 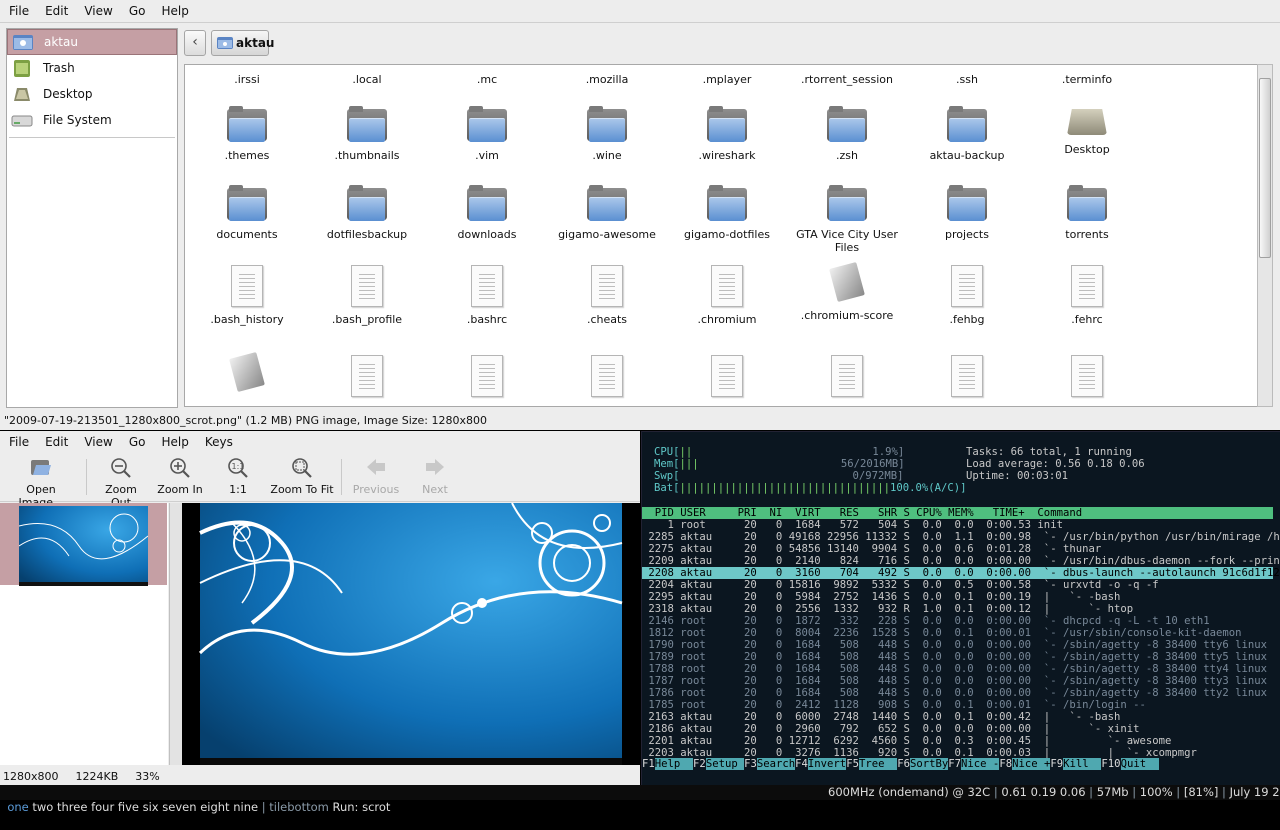 I want to click on location-button-aktau: aktau, so click(x=242, y=43).